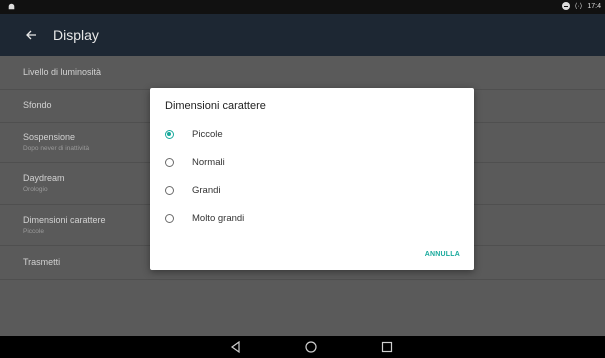  I want to click on setting-title: Daydream, so click(44, 178).